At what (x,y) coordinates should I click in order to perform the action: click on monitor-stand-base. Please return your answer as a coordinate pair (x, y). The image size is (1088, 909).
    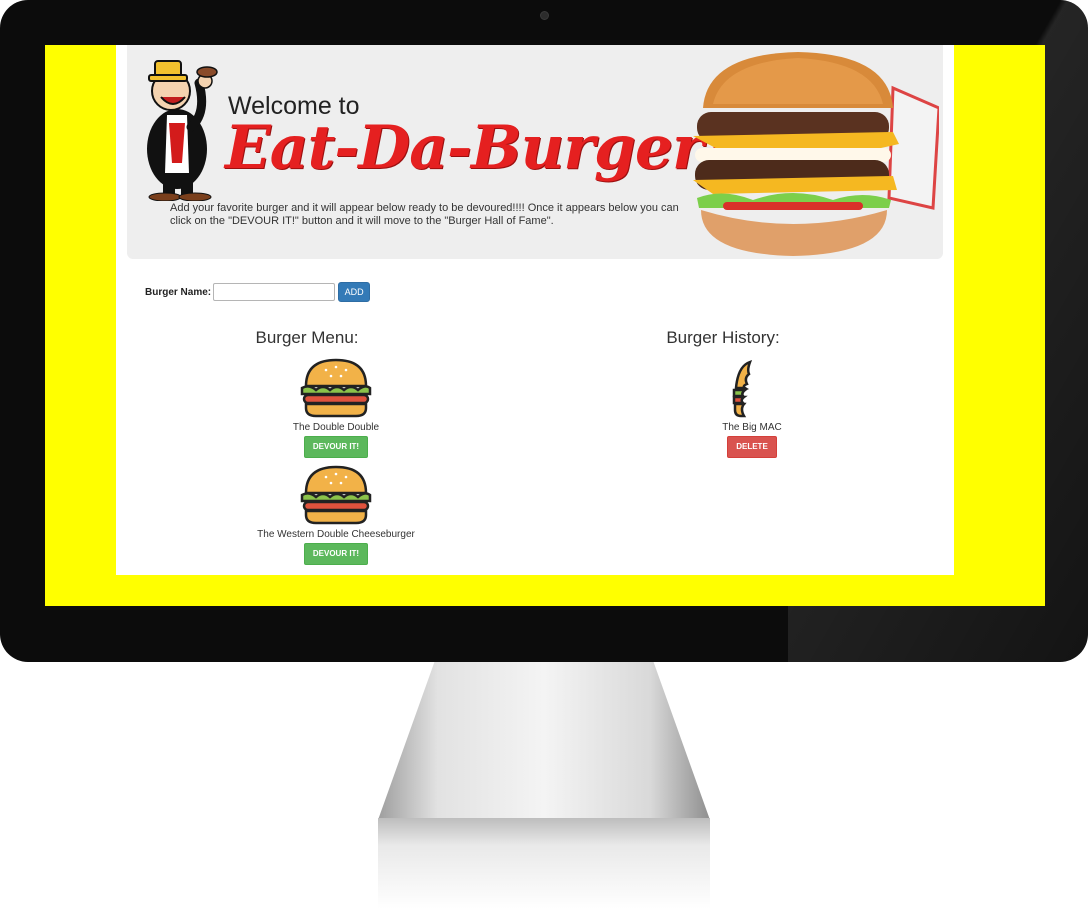
    Looking at the image, I should click on (544, 863).